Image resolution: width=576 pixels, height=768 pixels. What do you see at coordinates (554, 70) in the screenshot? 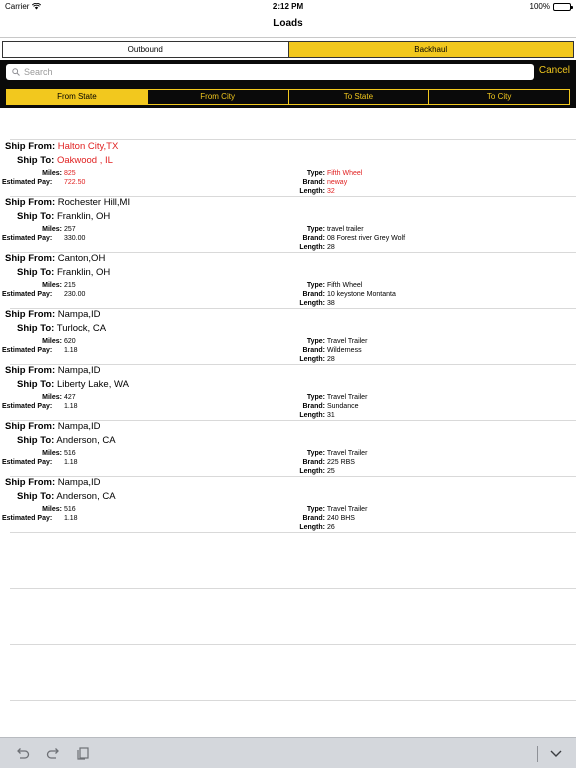
I see `cancel-button: Cancel` at bounding box center [554, 70].